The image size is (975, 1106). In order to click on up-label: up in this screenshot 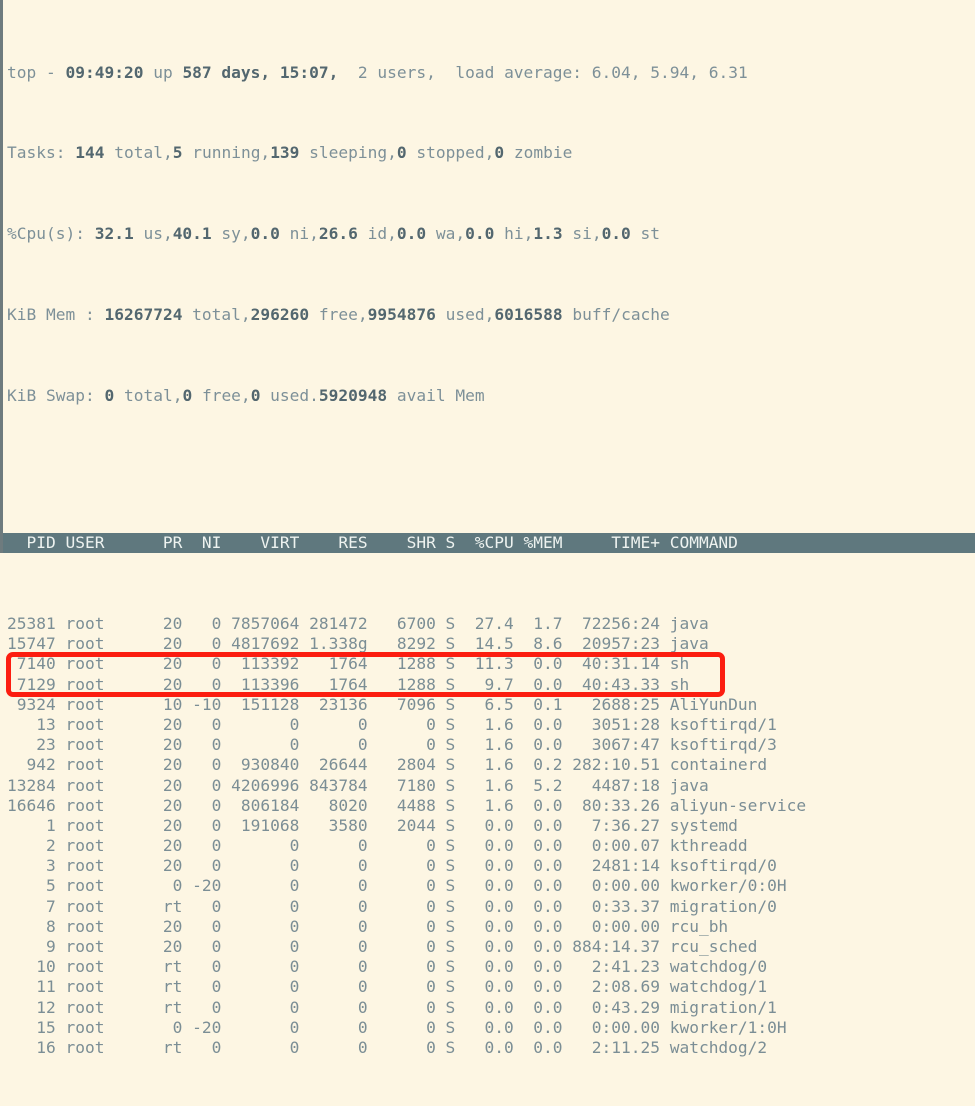, I will do `click(163, 72)`.